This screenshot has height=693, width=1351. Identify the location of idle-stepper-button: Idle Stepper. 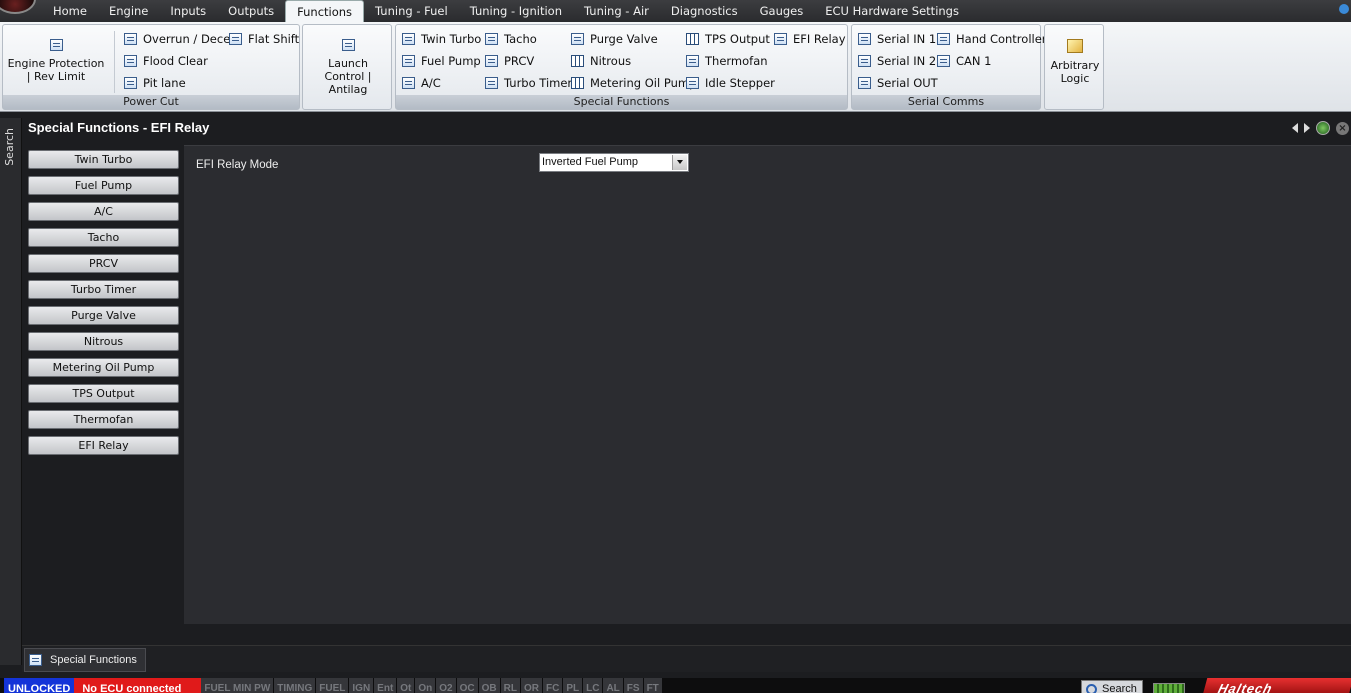
(730, 83).